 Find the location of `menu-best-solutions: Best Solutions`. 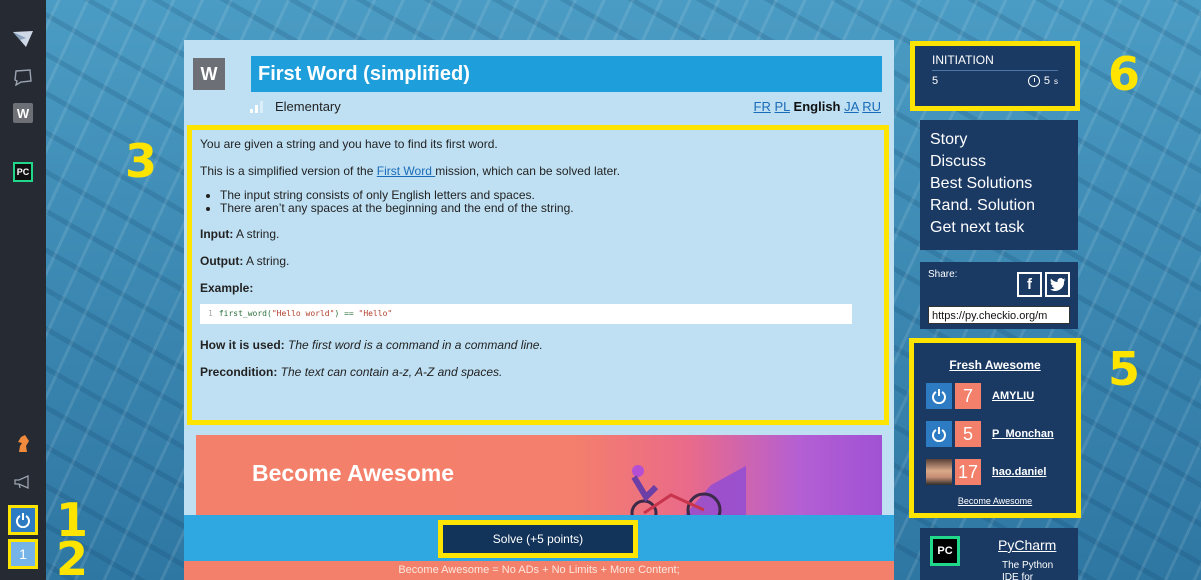

menu-best-solutions: Best Solutions is located at coordinates (999, 184).